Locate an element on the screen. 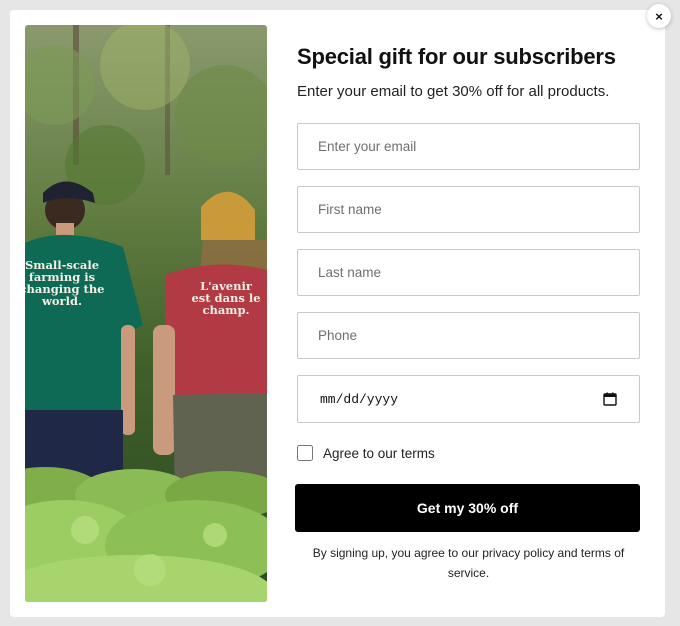  terms-checkbox is located at coordinates (305, 453).